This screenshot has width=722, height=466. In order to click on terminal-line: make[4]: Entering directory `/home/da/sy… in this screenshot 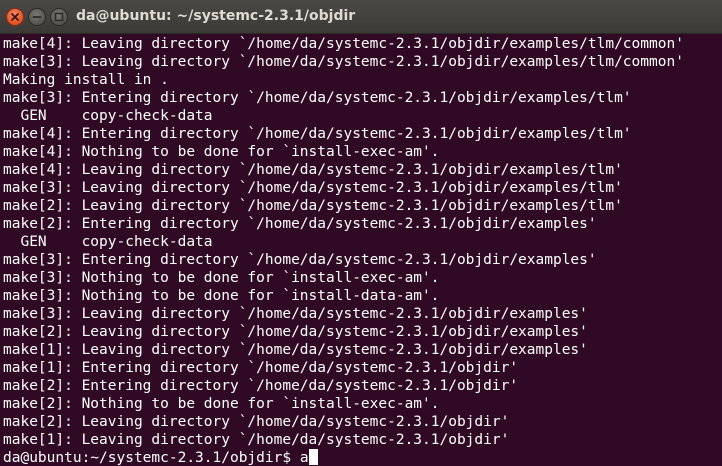, I will do `click(317, 134)`.